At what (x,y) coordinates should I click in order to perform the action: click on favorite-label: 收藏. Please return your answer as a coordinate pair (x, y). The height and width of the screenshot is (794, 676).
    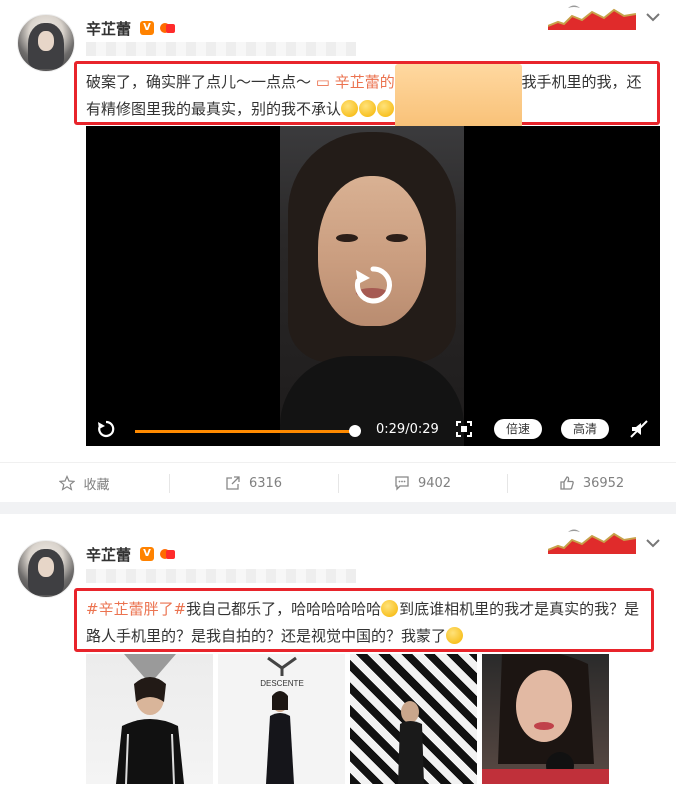
    Looking at the image, I should click on (96, 485).